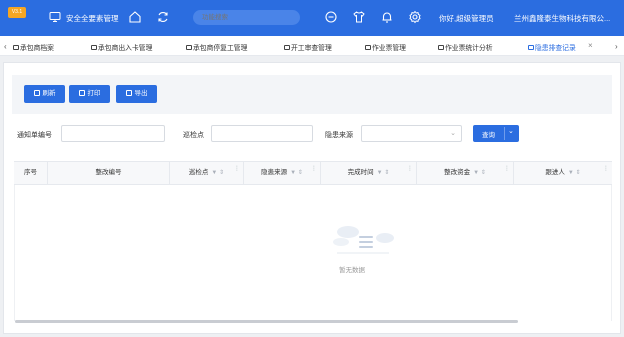 The image size is (624, 337). Describe the element at coordinates (352, 270) in the screenshot. I see `empty-data-text: 暂无数据` at that location.